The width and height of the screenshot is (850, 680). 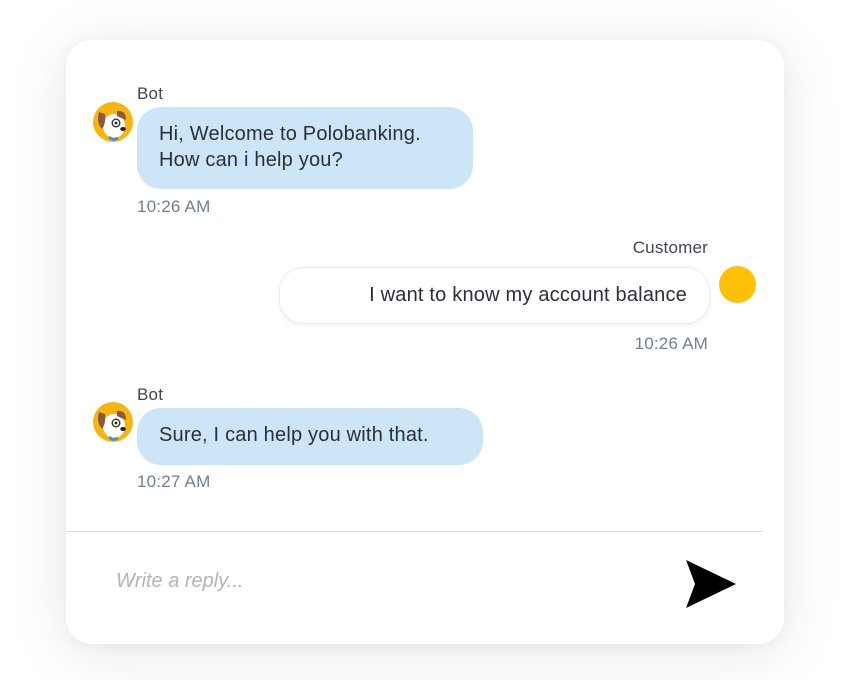 What do you see at coordinates (174, 481) in the screenshot?
I see `message-timestamp: 10:27 AM` at bounding box center [174, 481].